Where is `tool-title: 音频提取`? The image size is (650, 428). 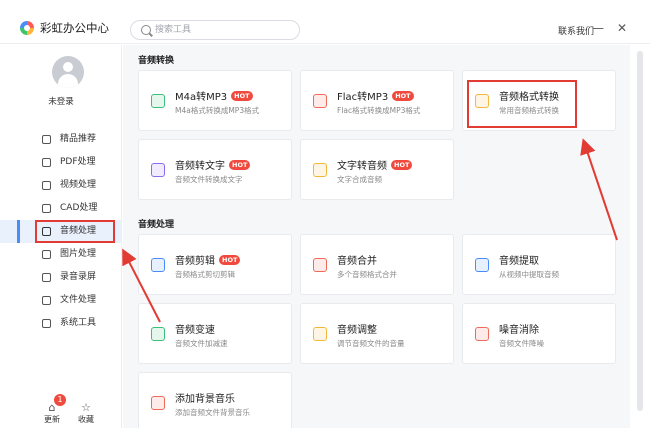
tool-title: 音频提取 is located at coordinates (519, 261).